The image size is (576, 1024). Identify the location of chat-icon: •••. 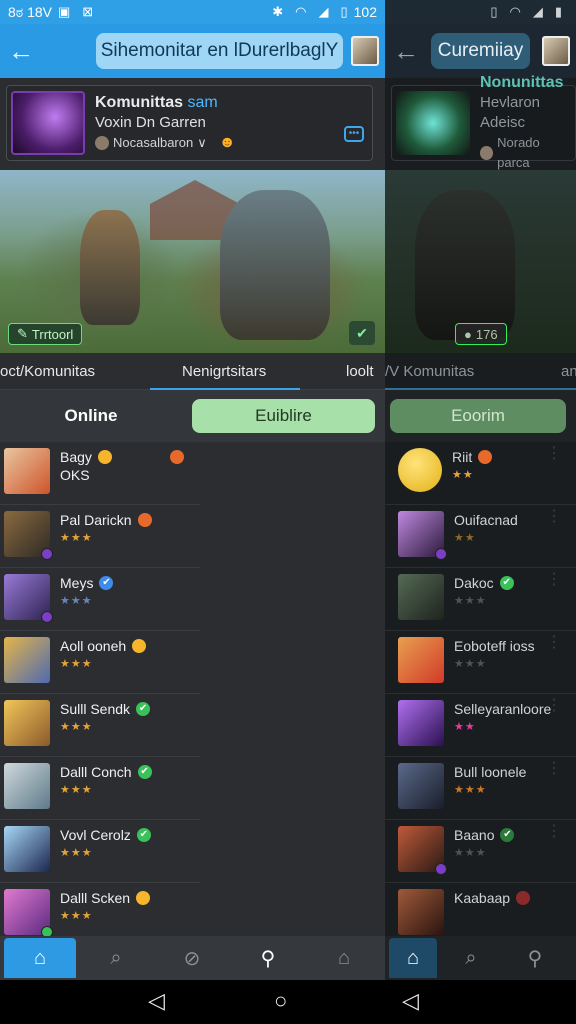
(354, 134).